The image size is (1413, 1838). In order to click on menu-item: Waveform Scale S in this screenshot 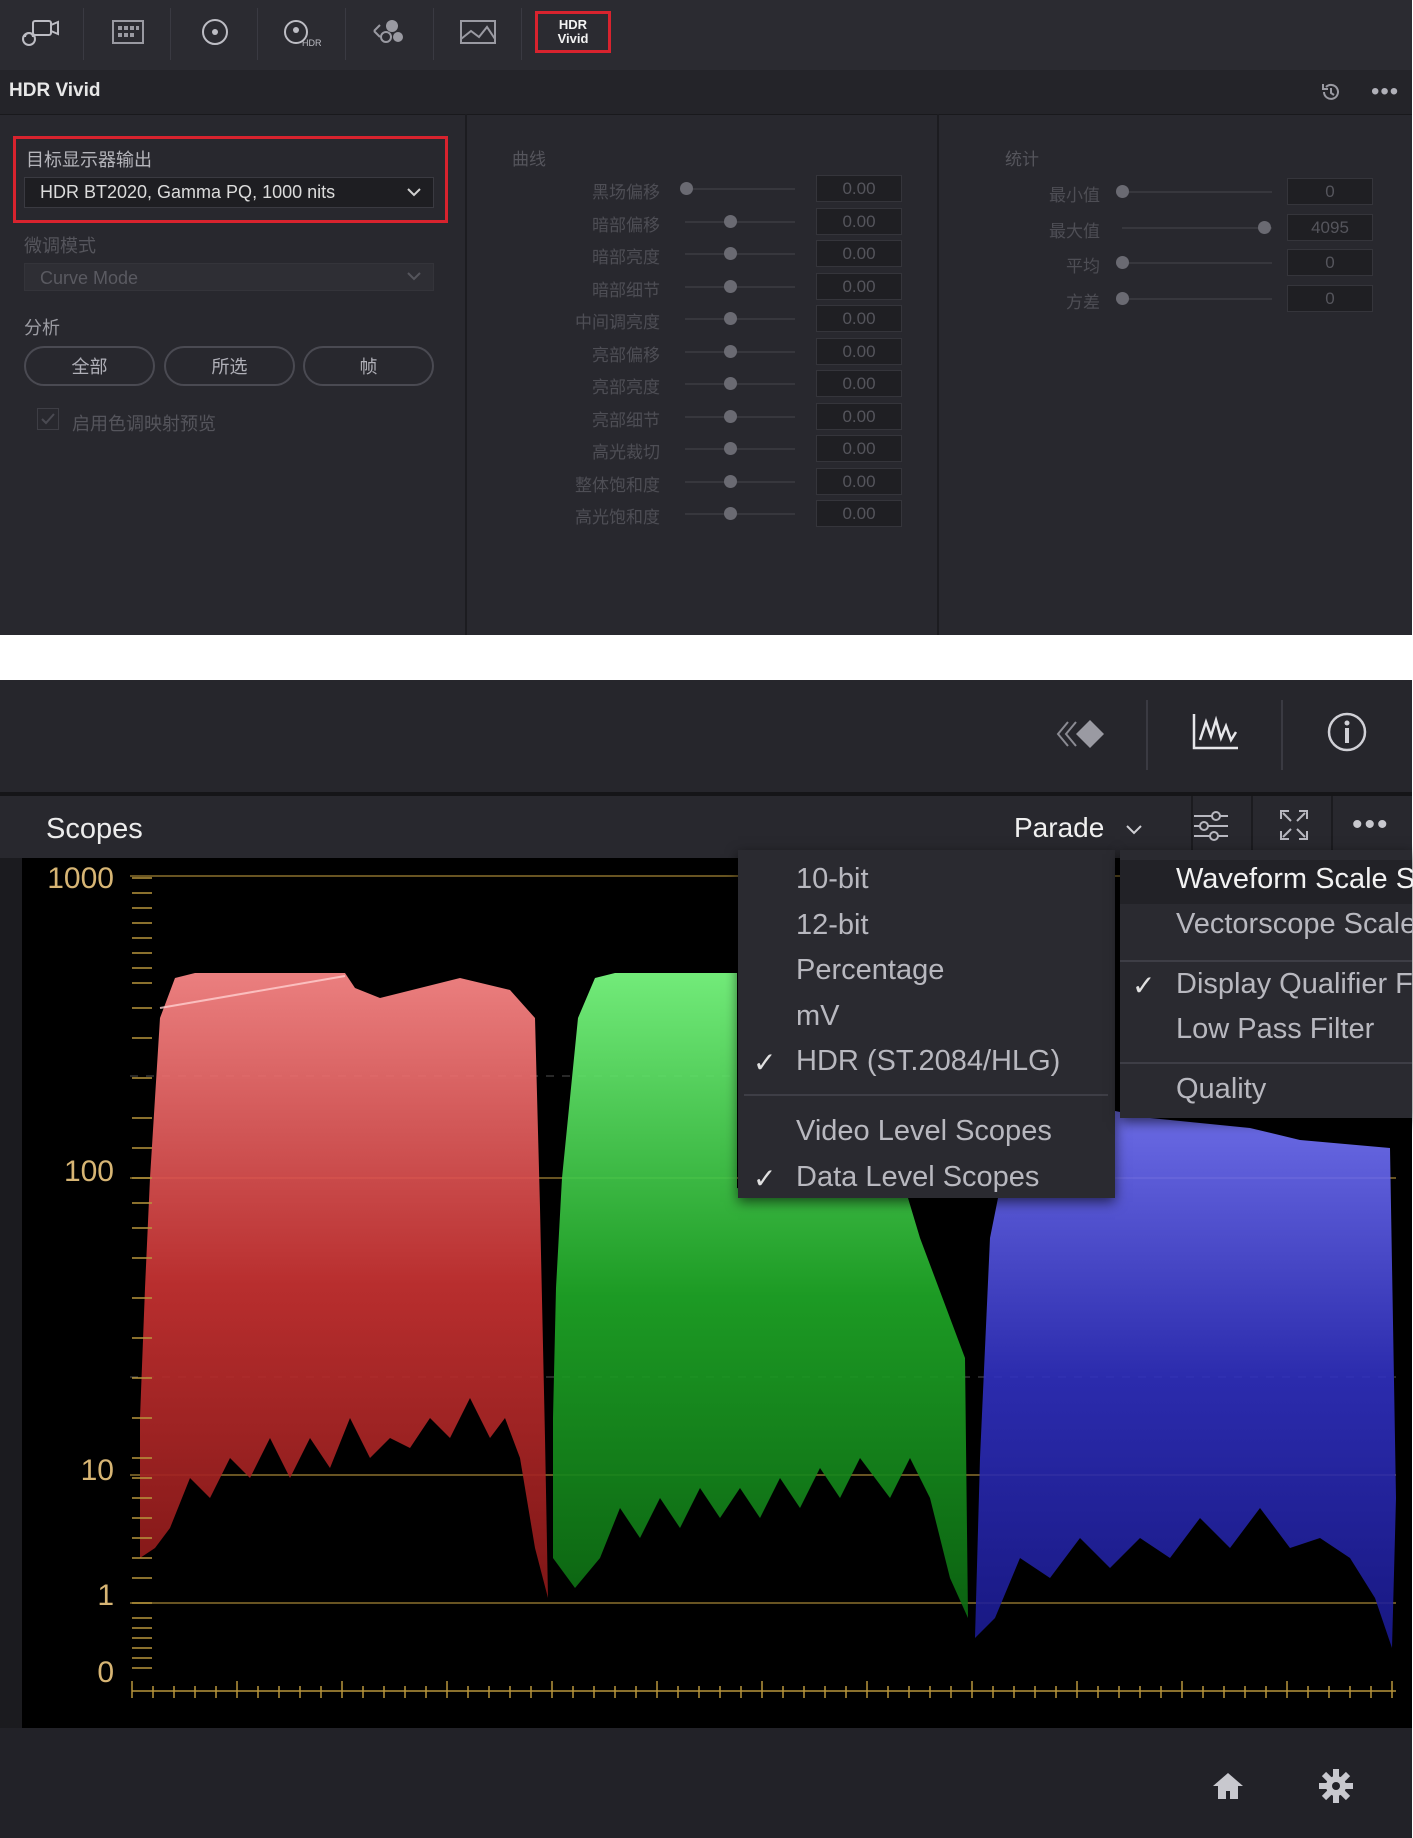, I will do `click(1294, 879)`.